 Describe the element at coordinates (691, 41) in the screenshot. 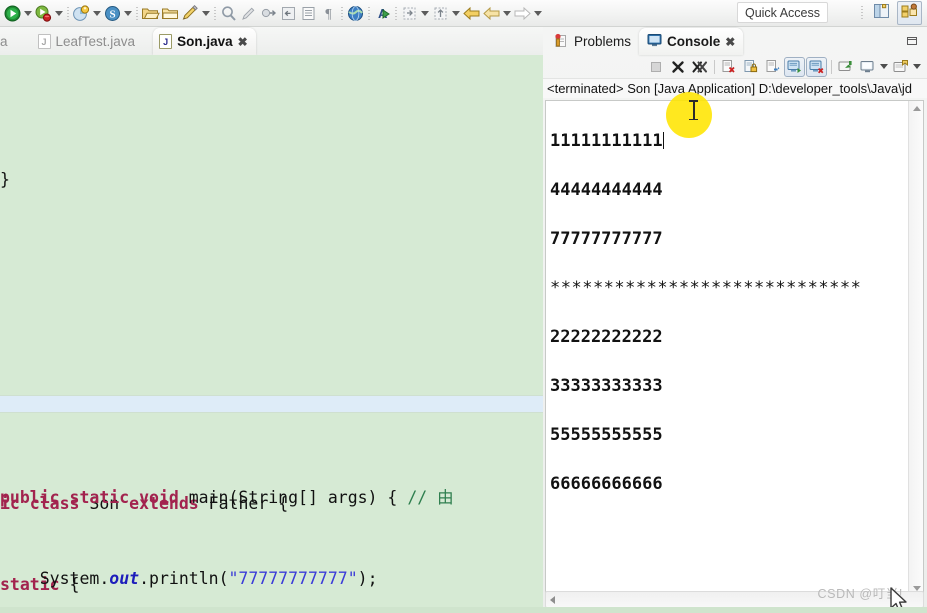

I see `view-tab-console: Console ✖` at that location.